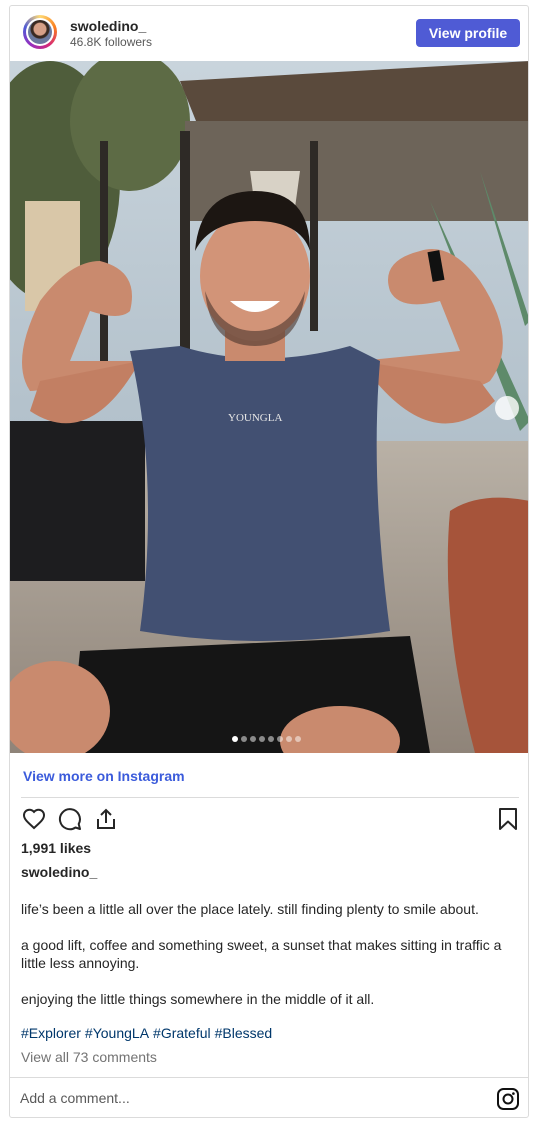 The height and width of the screenshot is (1125, 537). Describe the element at coordinates (108, 26) in the screenshot. I see `username: swoledino_` at that location.